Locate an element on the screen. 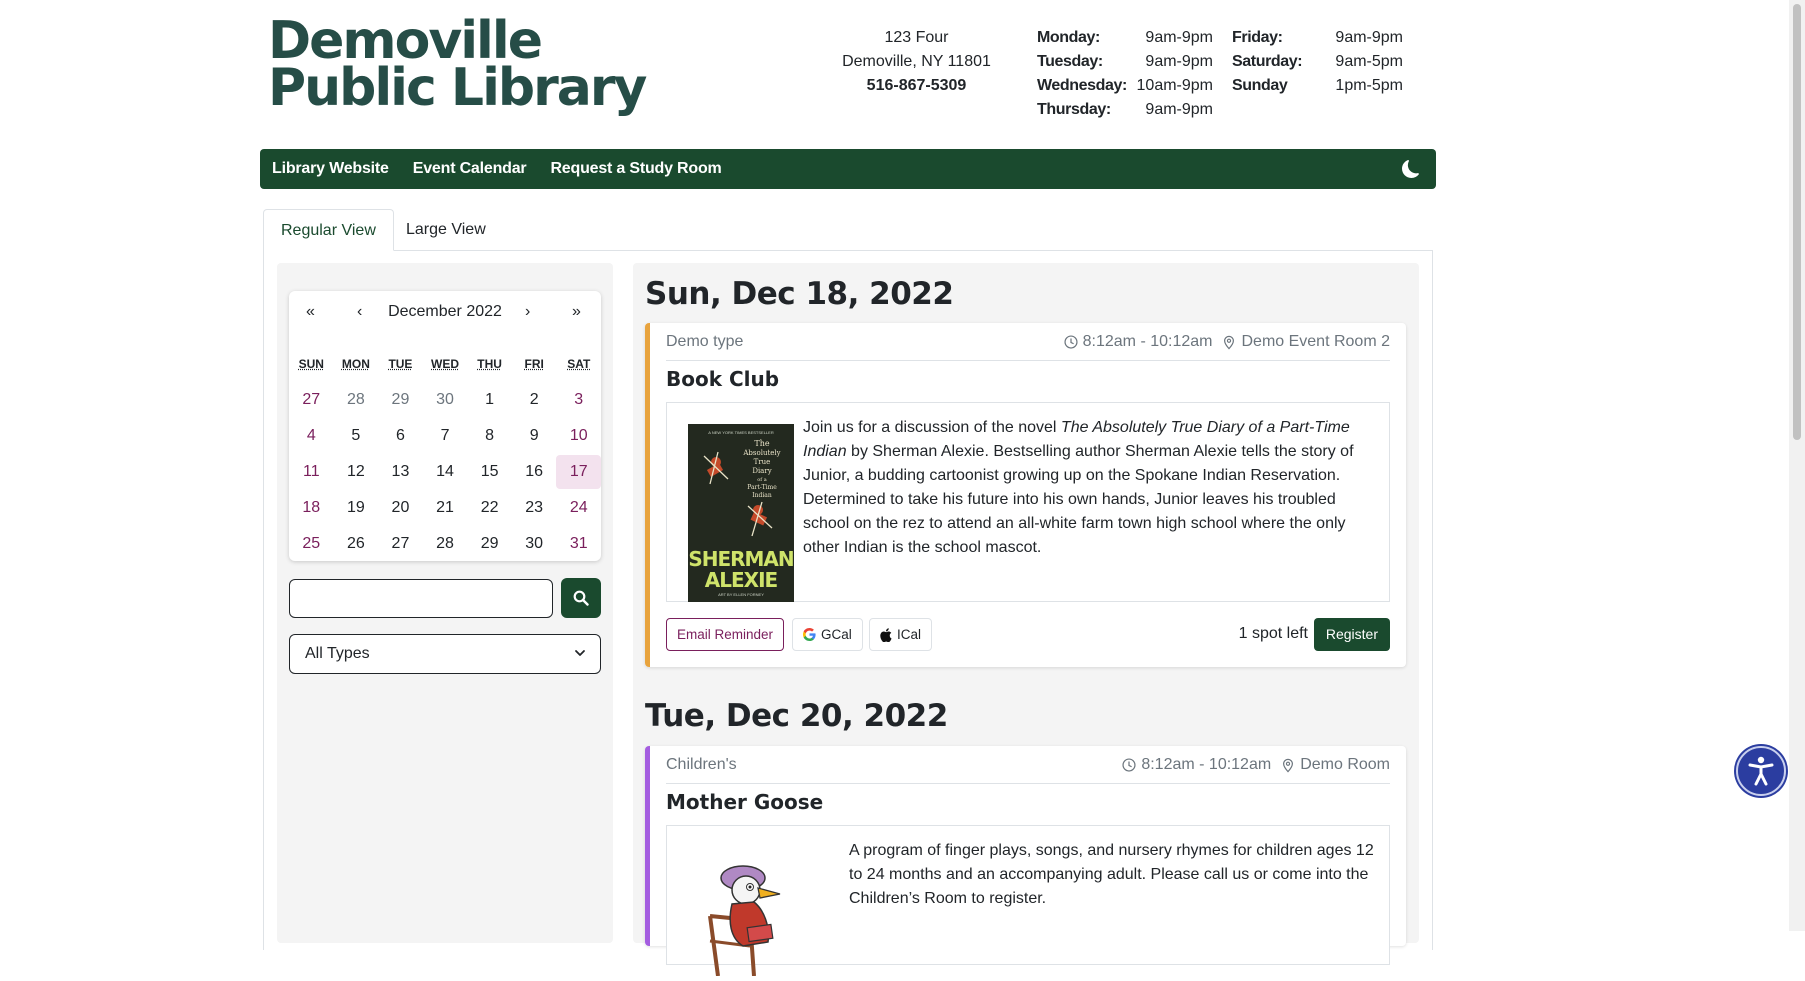 The image size is (1805, 981). calendar-week: 18 19 20 21 22 23 24 is located at coordinates (445, 509).